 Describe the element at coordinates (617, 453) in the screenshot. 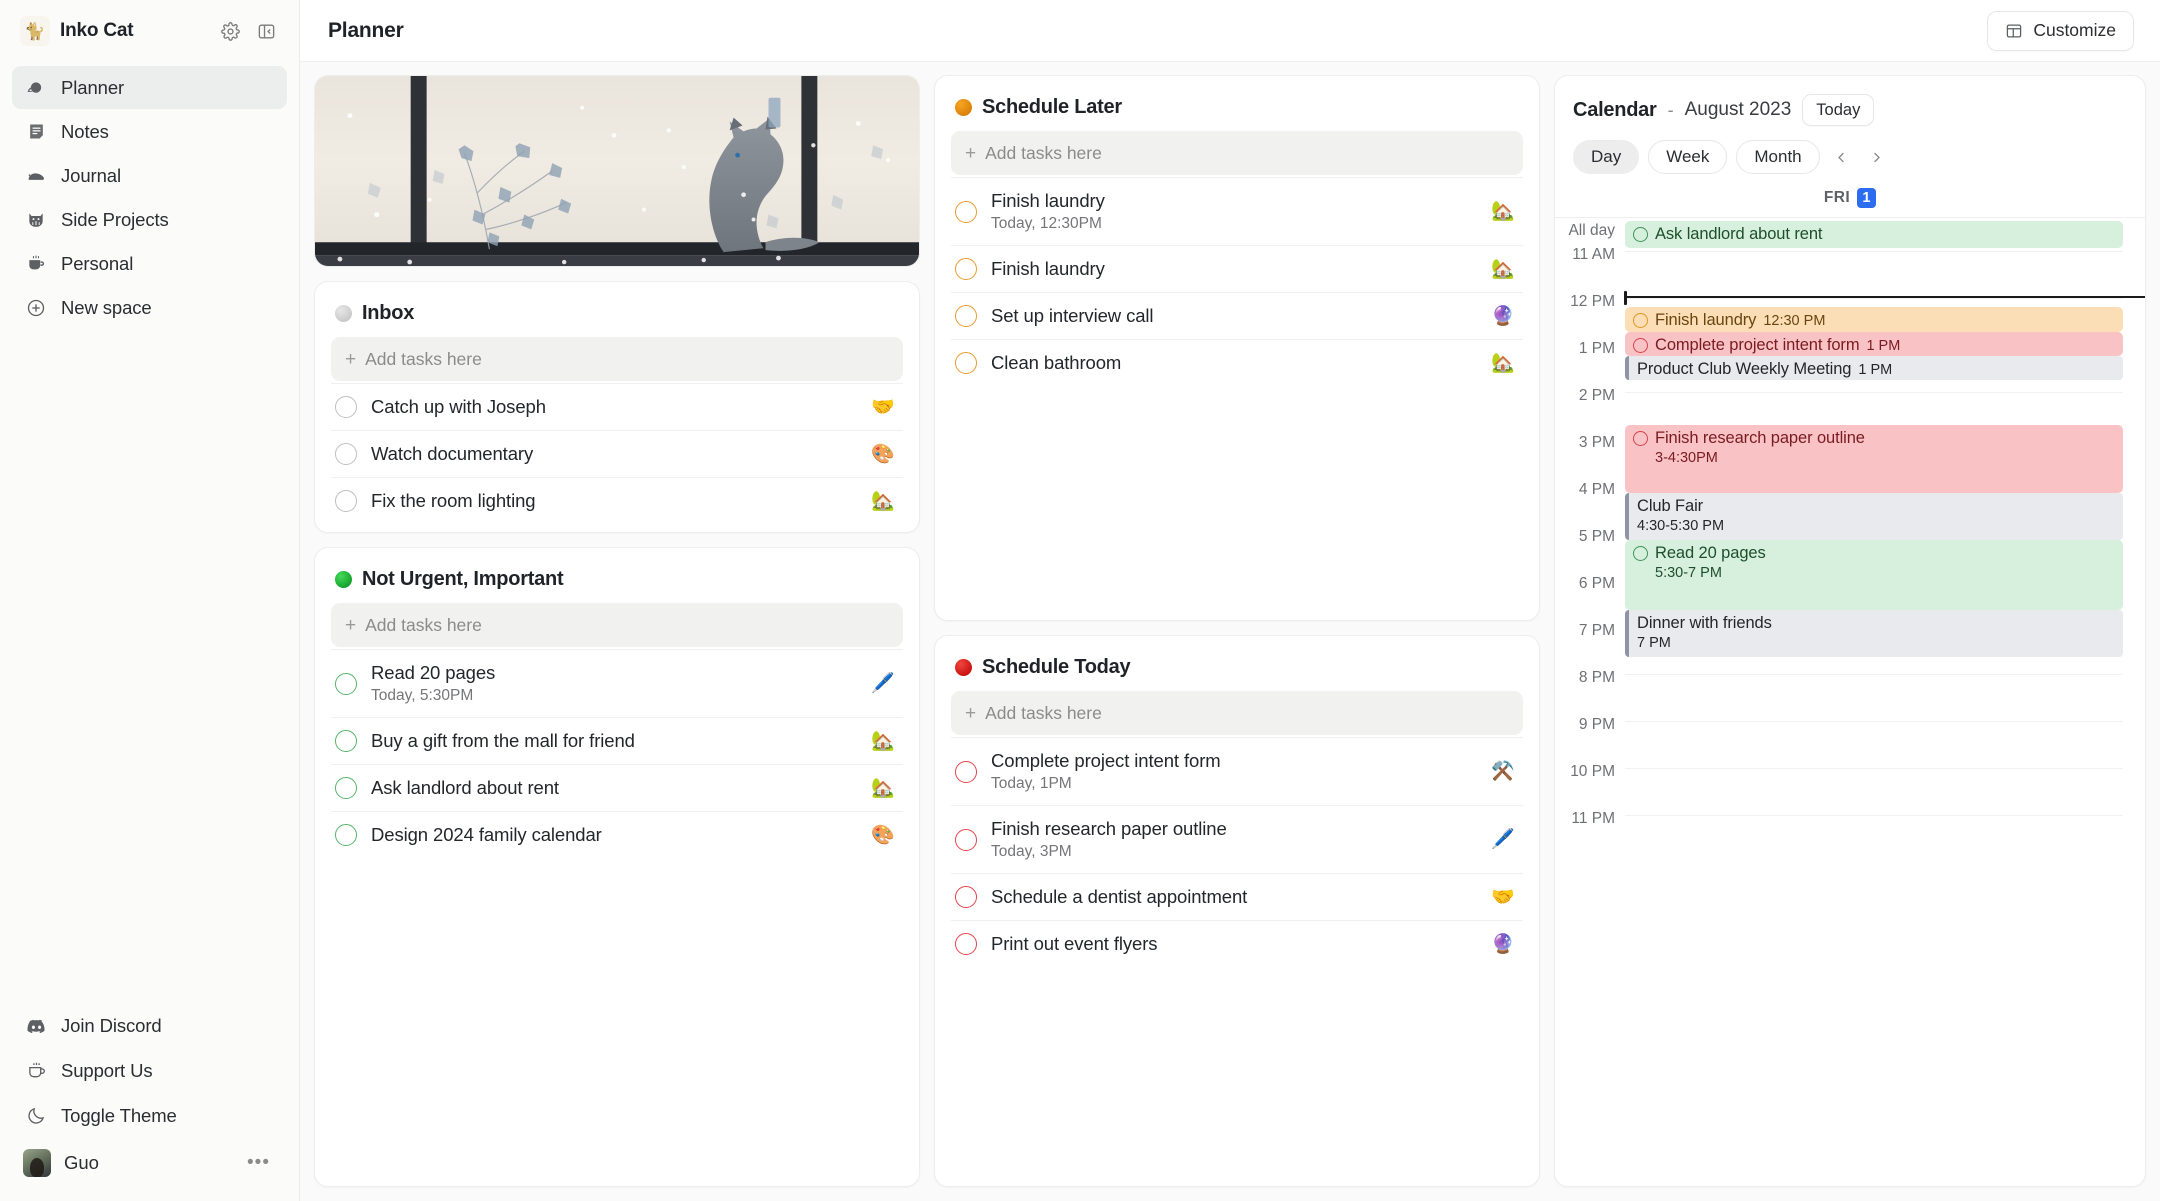

I see `task-row: Watch documentary 🎨` at that location.